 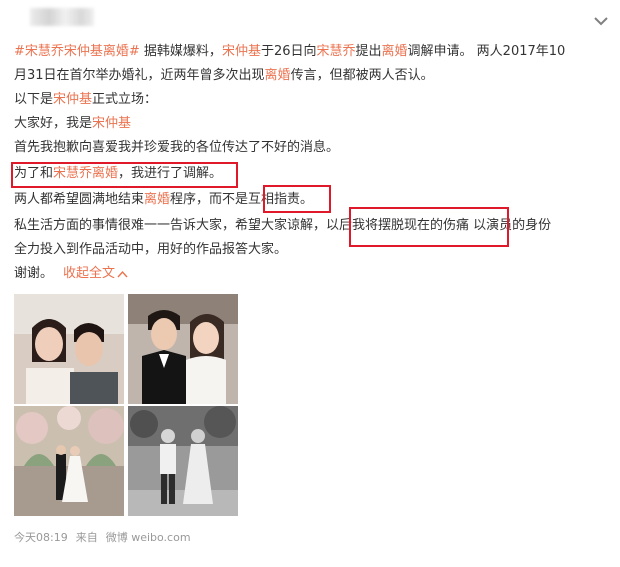 I want to click on text: 以演员的身份, so click(x=510, y=225).